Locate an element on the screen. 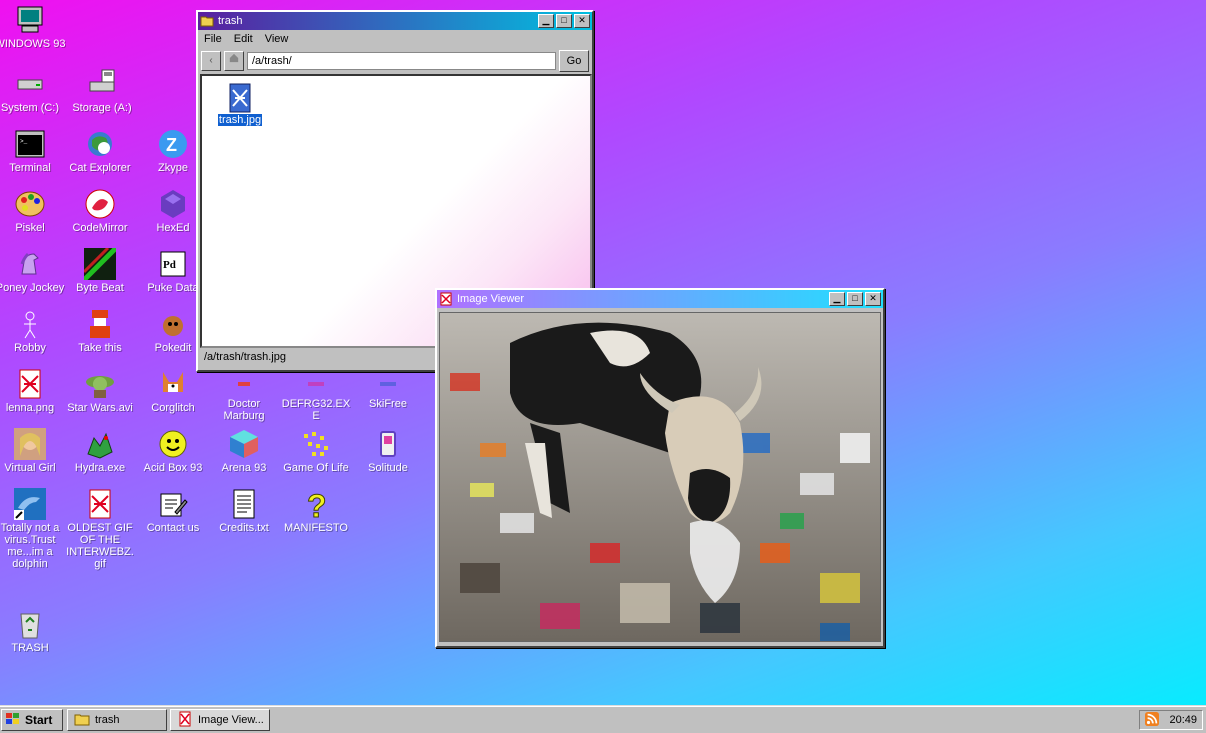 This screenshot has height=733, width=1206. recycle-bin-icon is located at coordinates (30, 624).